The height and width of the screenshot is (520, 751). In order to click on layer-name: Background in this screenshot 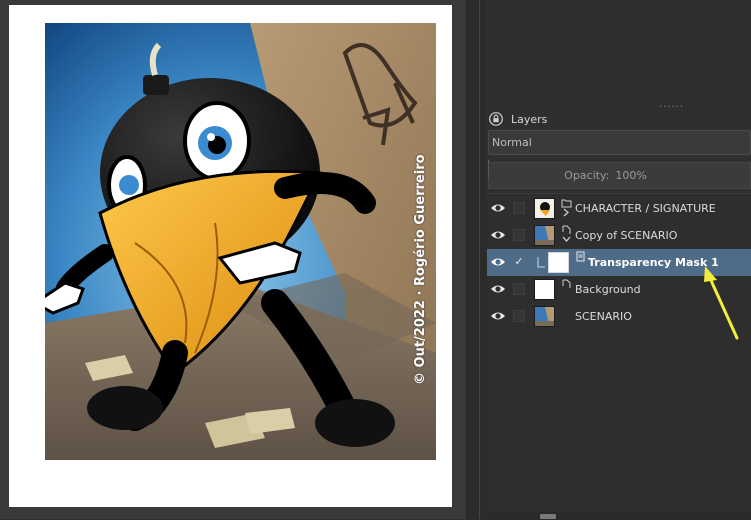, I will do `click(608, 289)`.